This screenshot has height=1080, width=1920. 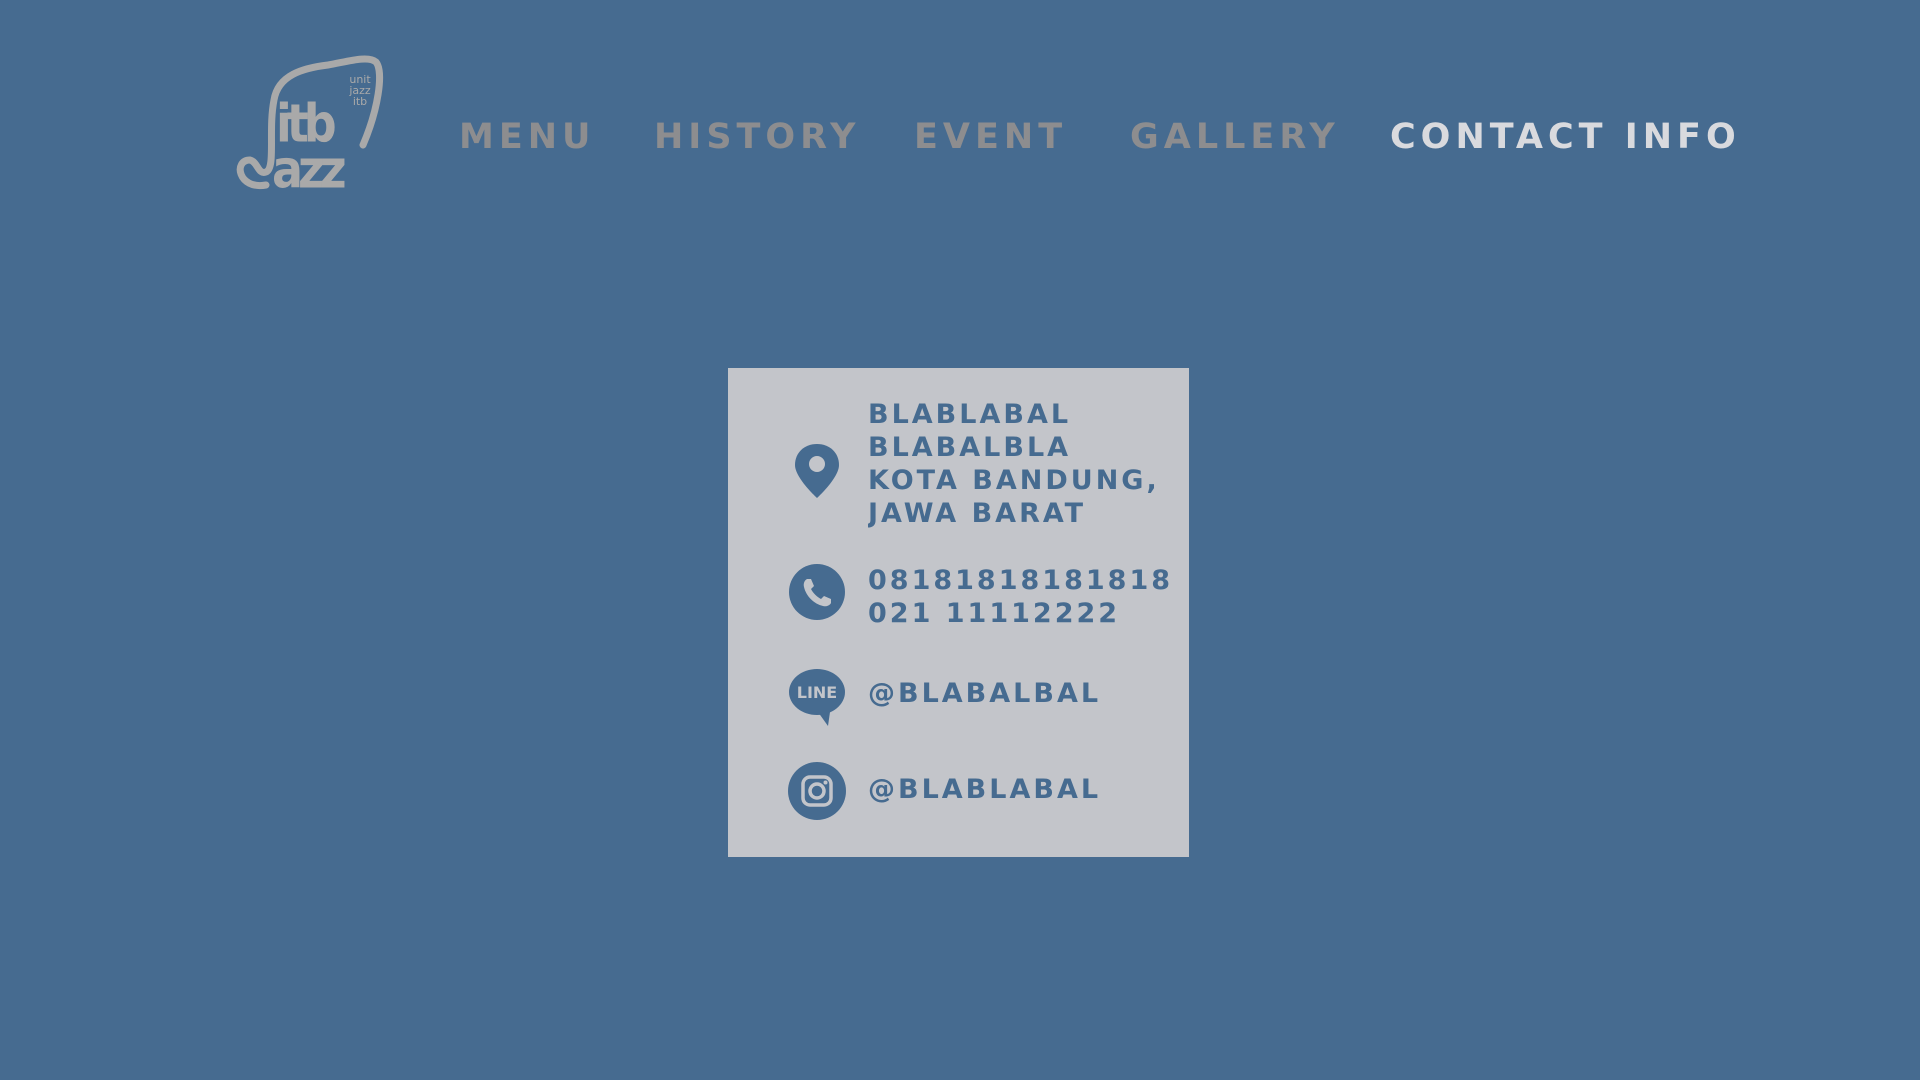 I want to click on address-line-4: JAWA BARAT, so click(x=977, y=513).